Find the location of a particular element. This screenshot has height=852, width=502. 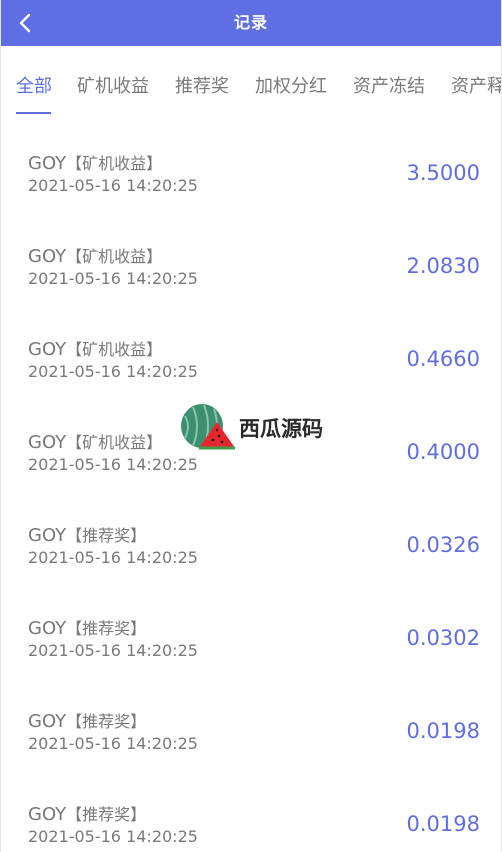

tab-bar: 全部 矿机收益 推荐奖 加权分红 资产冻结 资产释 is located at coordinates (251, 83).